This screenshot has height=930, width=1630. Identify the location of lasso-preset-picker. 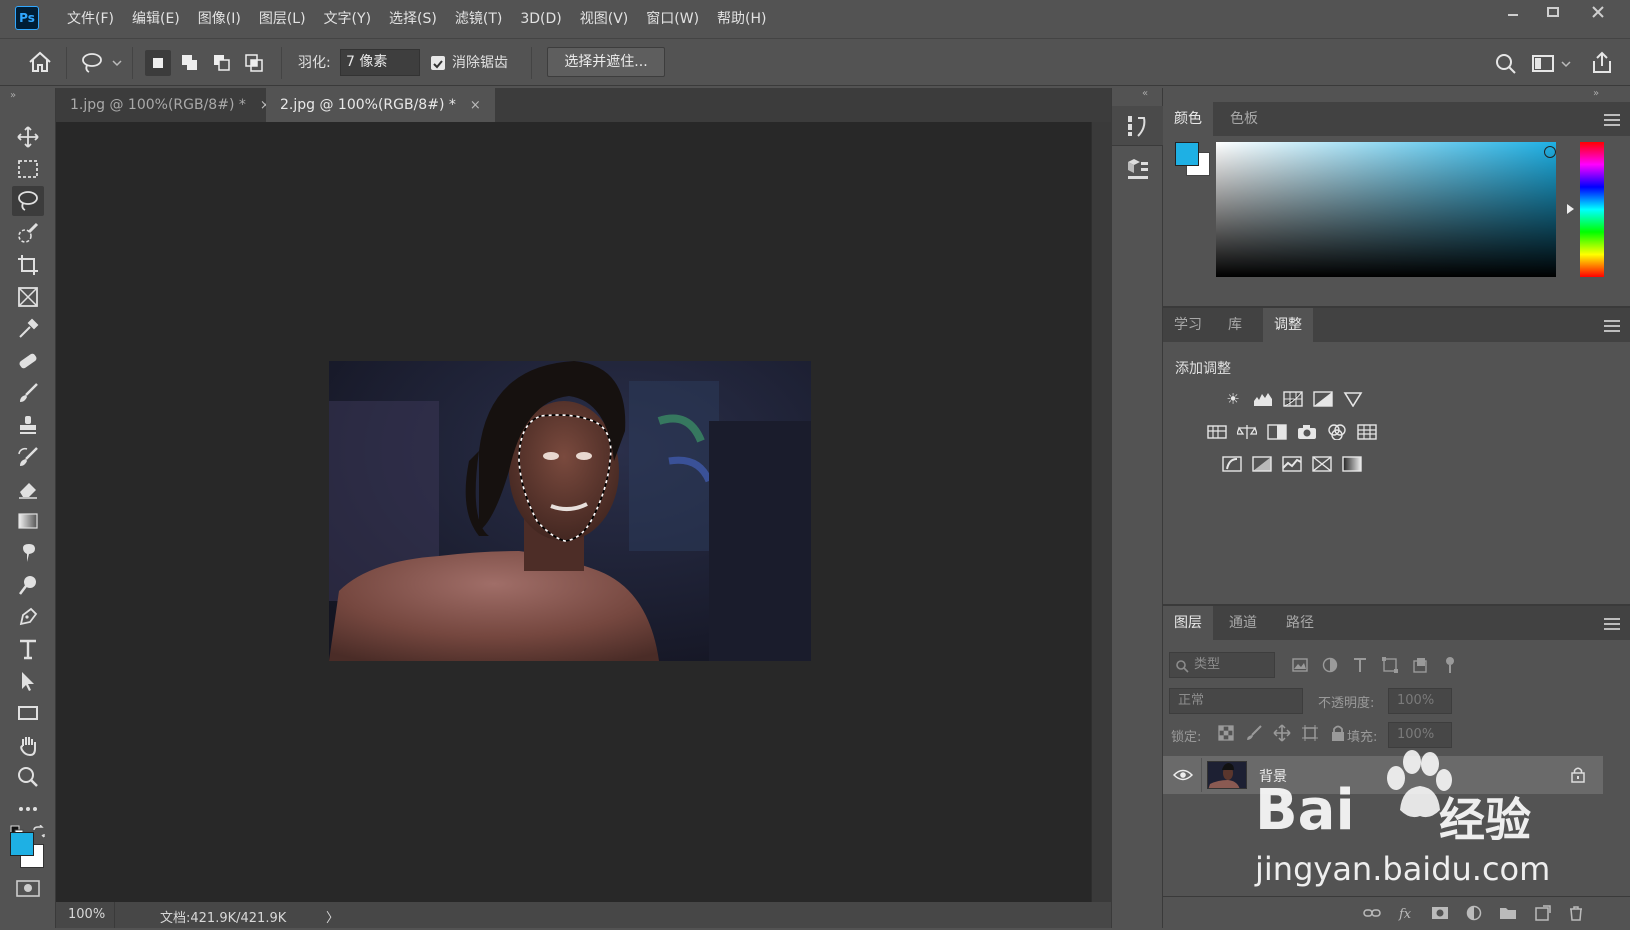
(102, 65).